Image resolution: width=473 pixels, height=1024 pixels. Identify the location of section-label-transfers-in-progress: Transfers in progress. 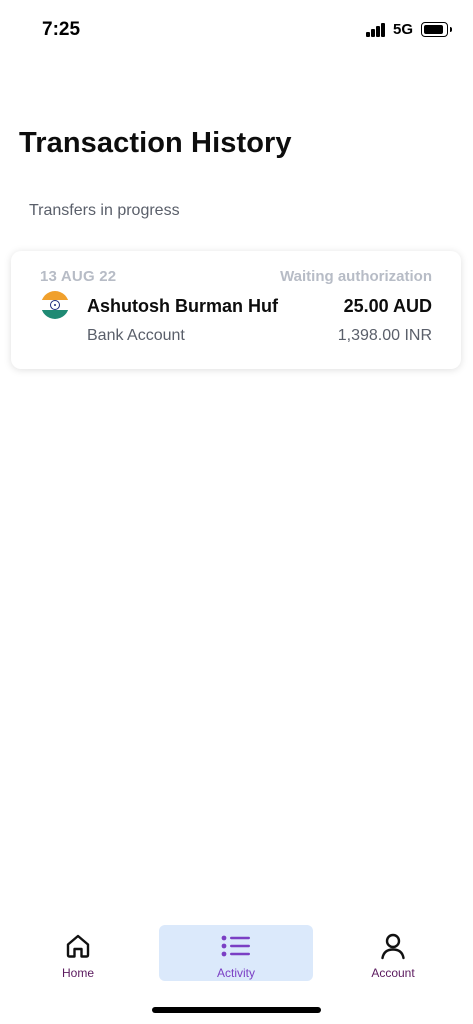
(104, 210).